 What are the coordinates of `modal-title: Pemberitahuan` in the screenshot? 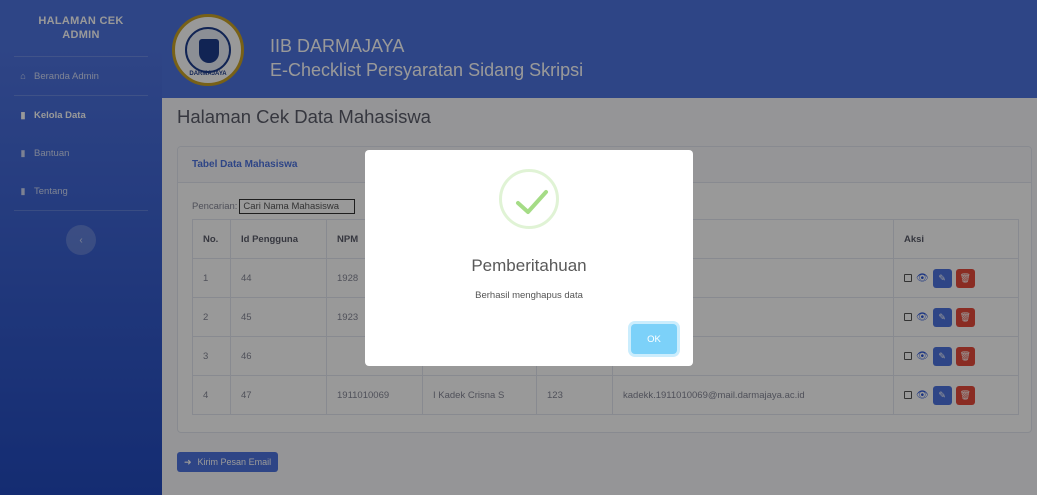 It's located at (529, 265).